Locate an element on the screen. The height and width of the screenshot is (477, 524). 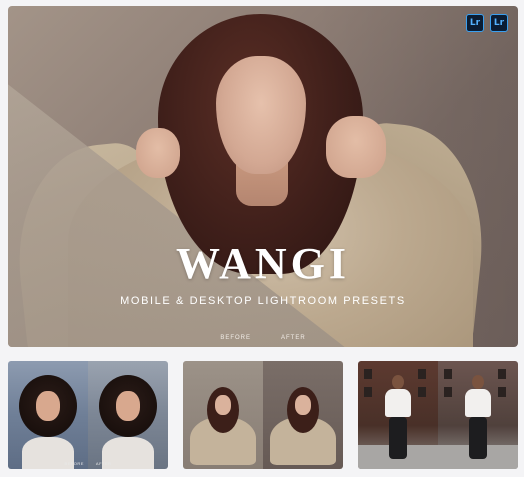
lightroom-desktop-icon: Lr is located at coordinates (499, 23).